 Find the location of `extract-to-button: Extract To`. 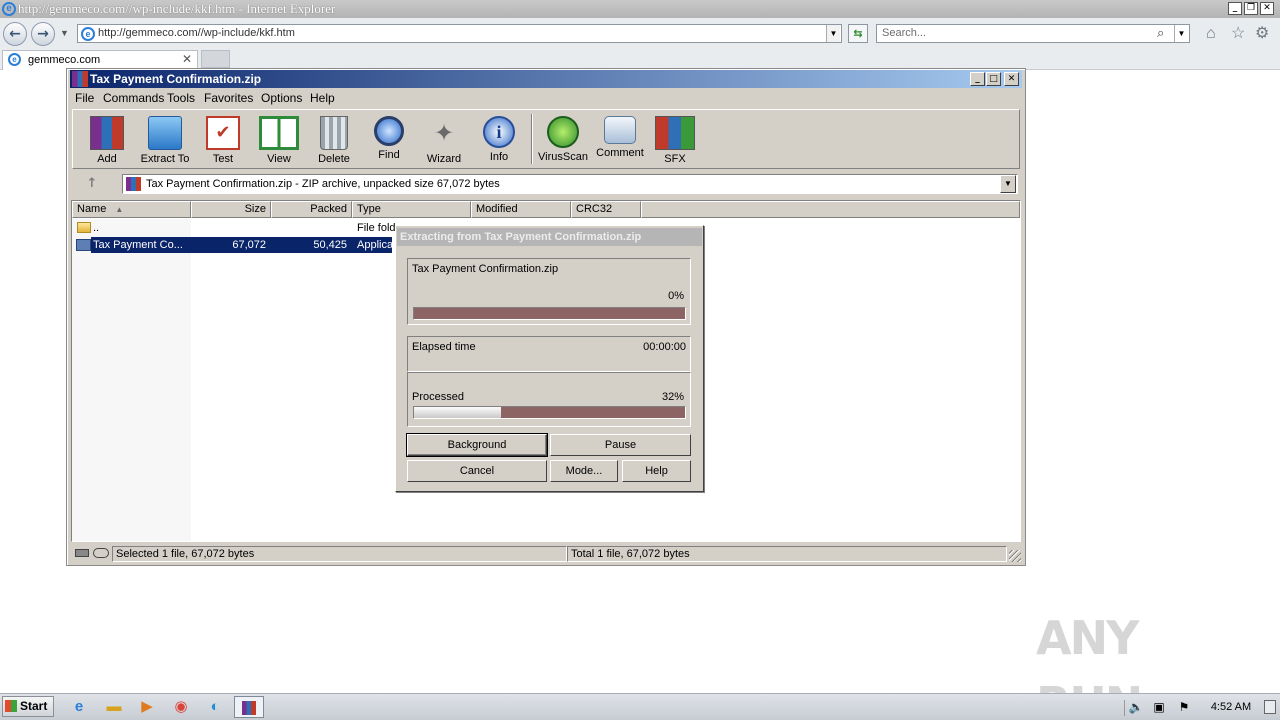

extract-to-button: Extract To is located at coordinates (165, 140).